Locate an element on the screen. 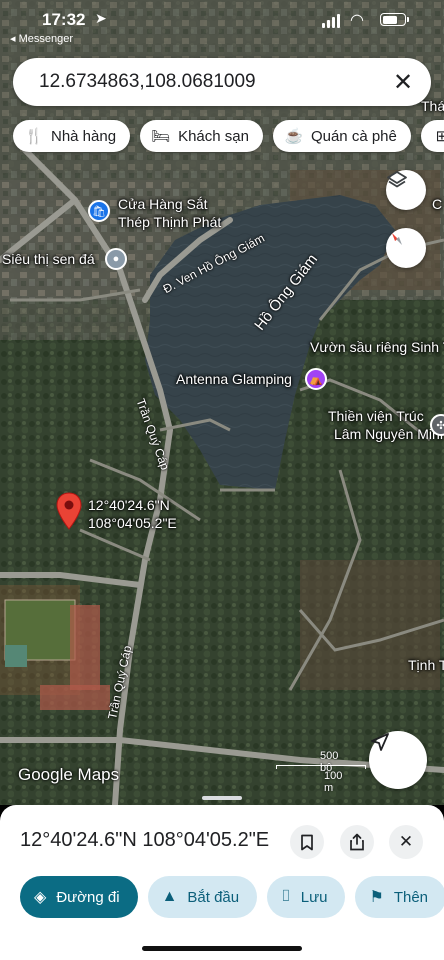 The width and height of the screenshot is (444, 960). close-sheet-button: ✕ is located at coordinates (406, 842).